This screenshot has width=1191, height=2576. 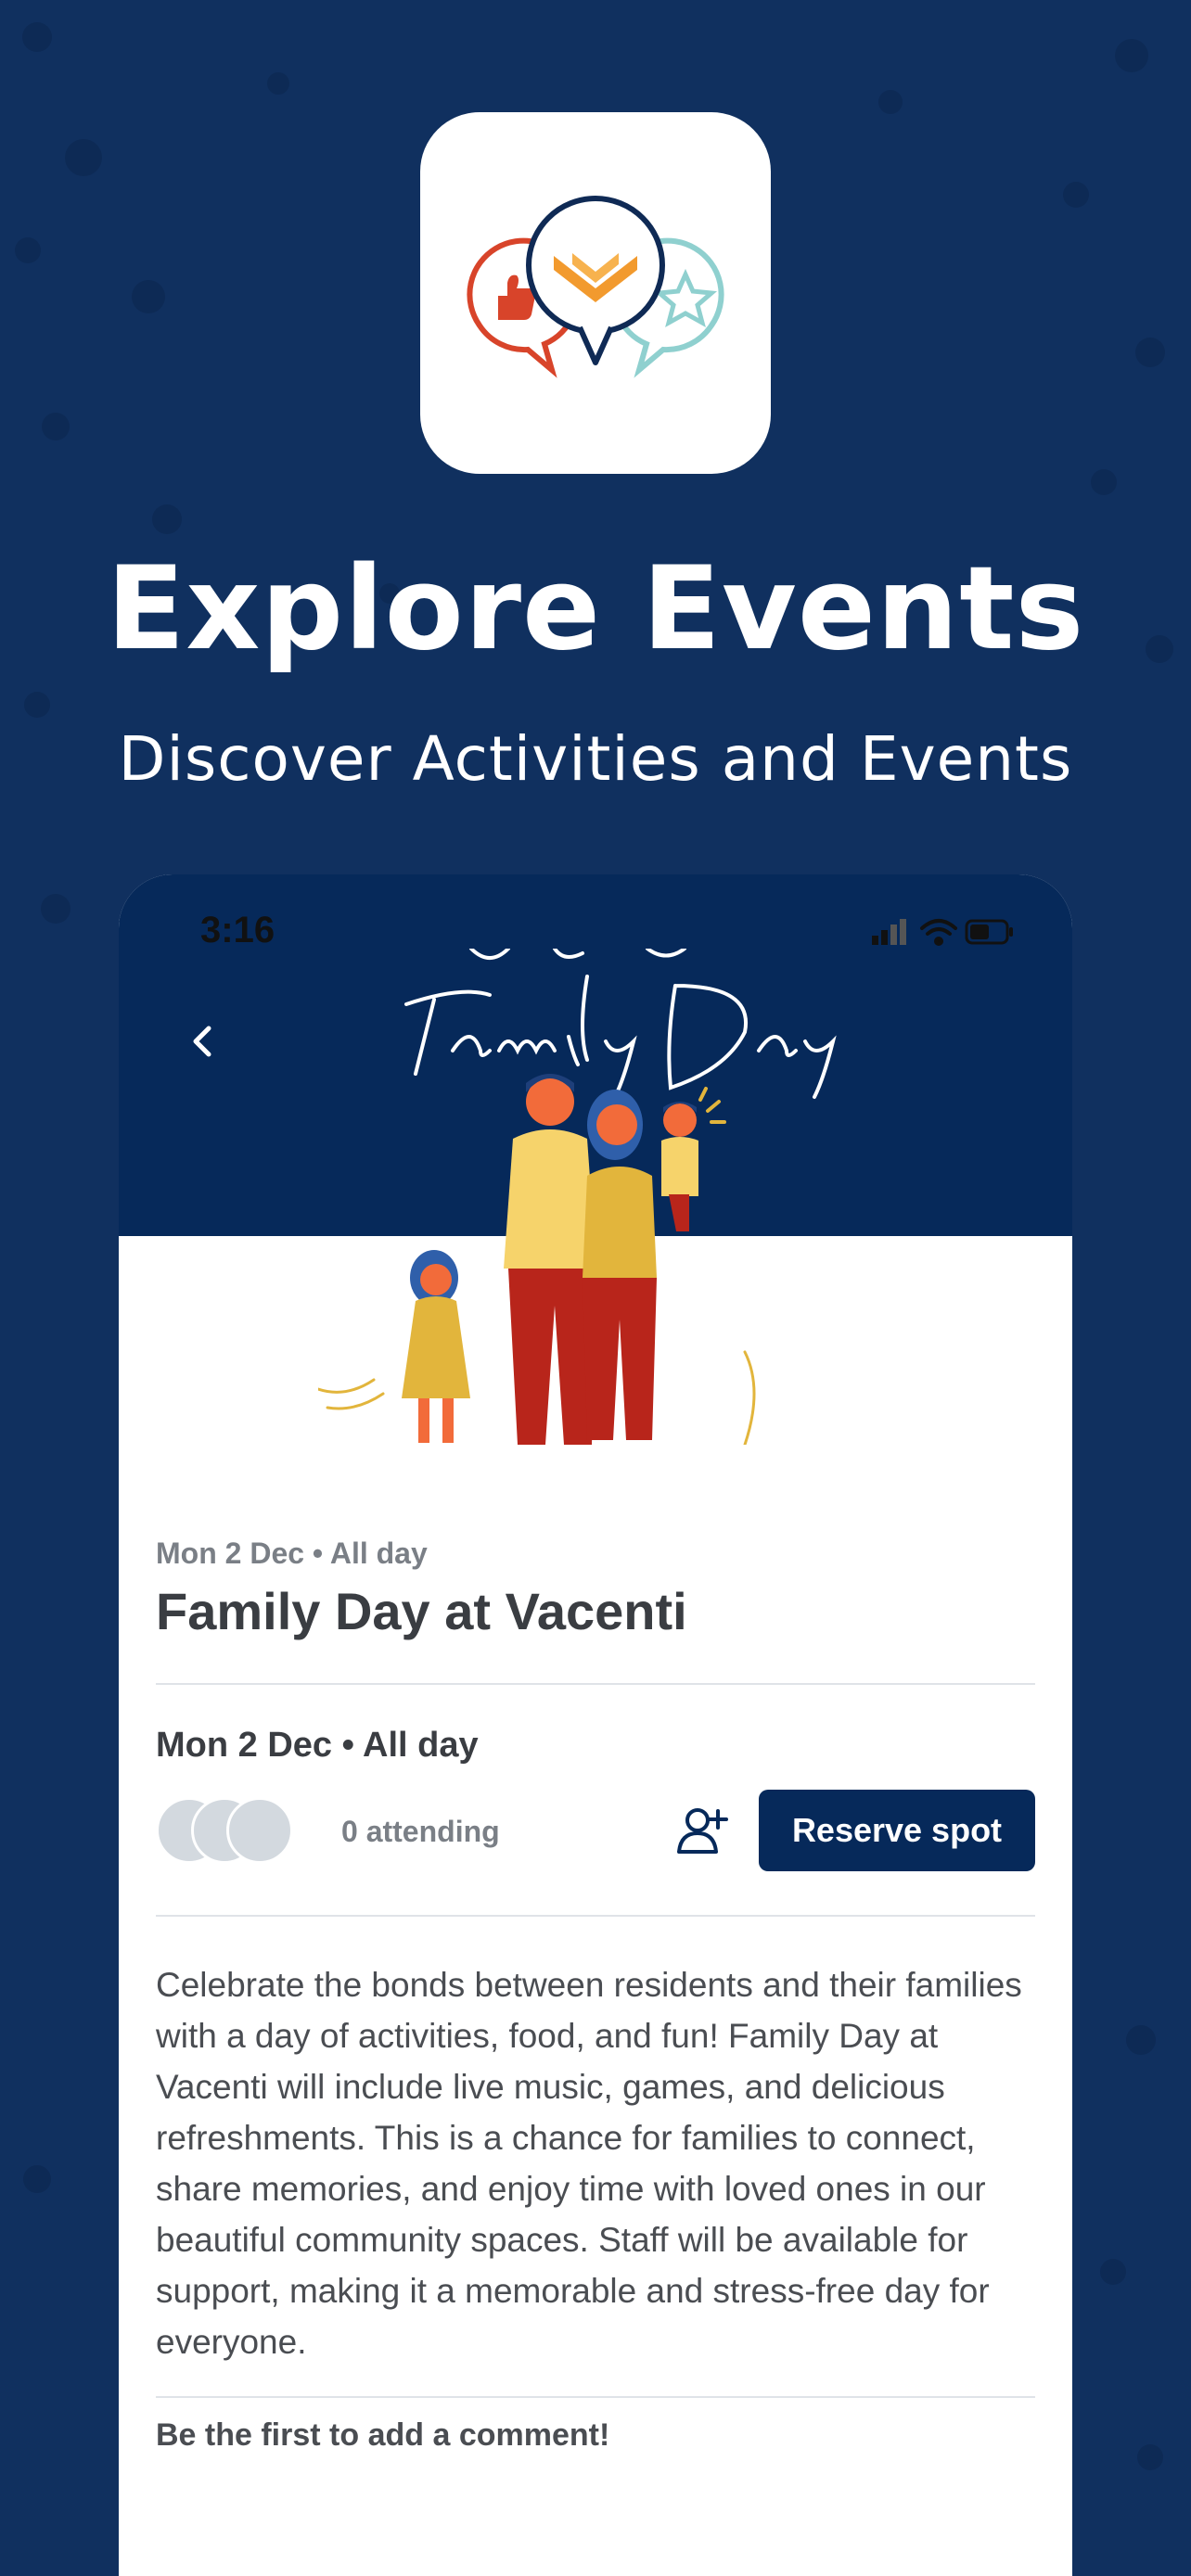 I want to click on wifi-icon, so click(x=938, y=933).